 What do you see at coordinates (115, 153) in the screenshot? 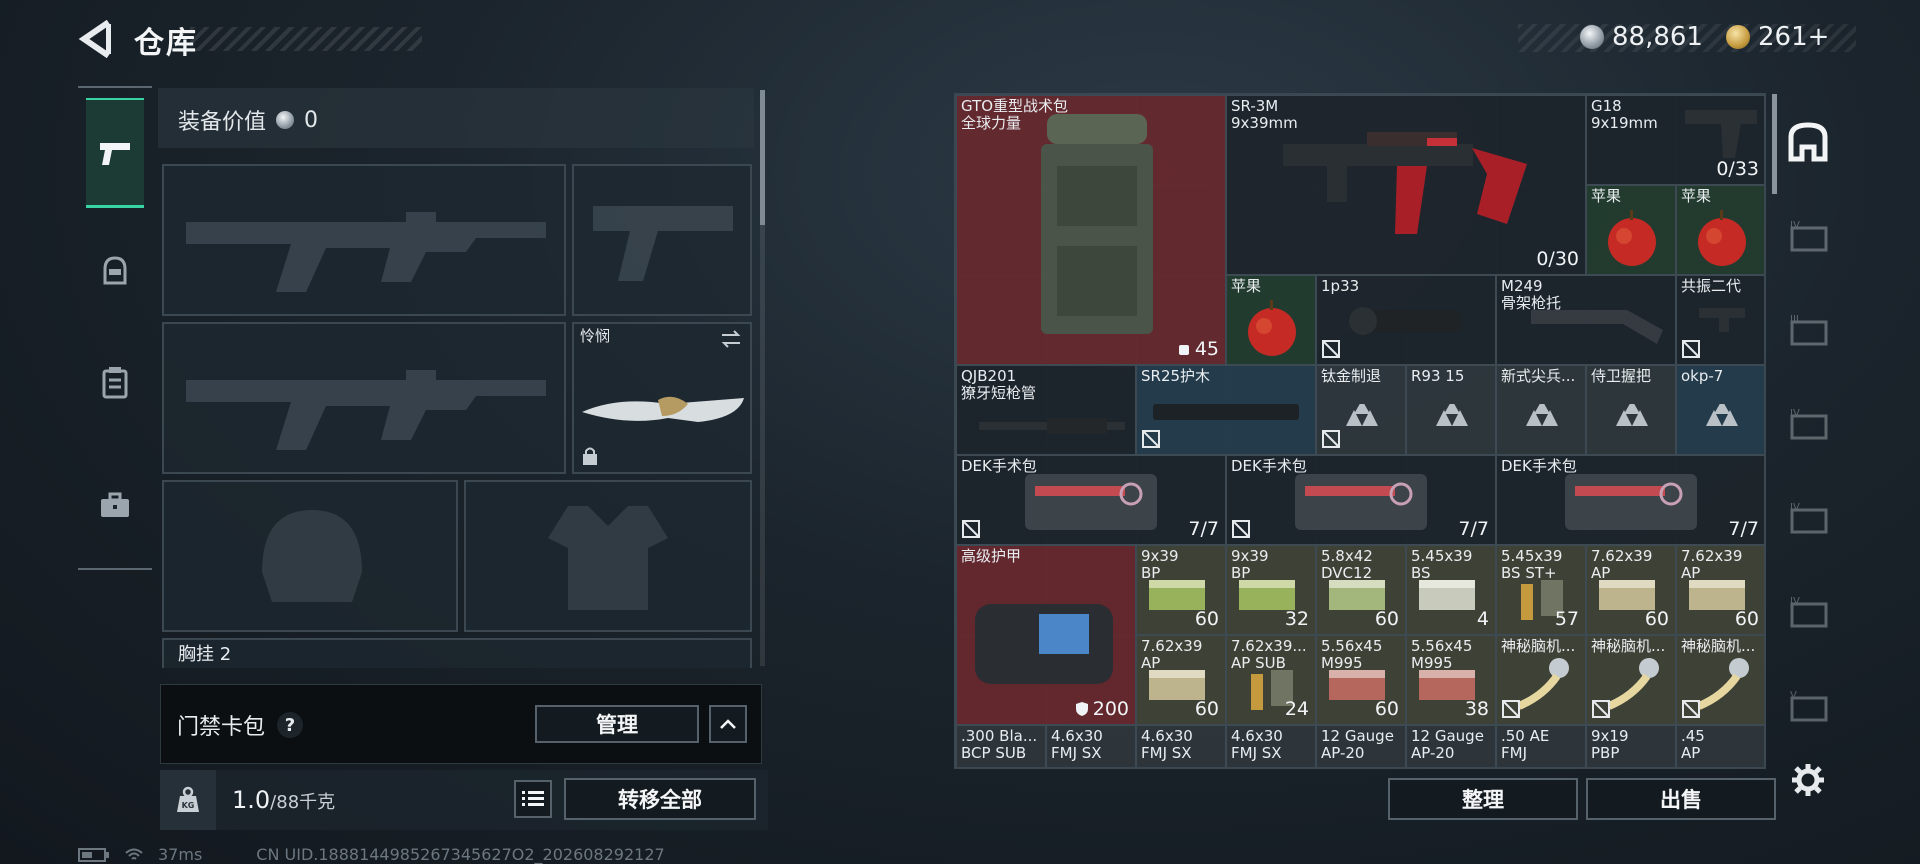
I see `tab-weapons` at bounding box center [115, 153].